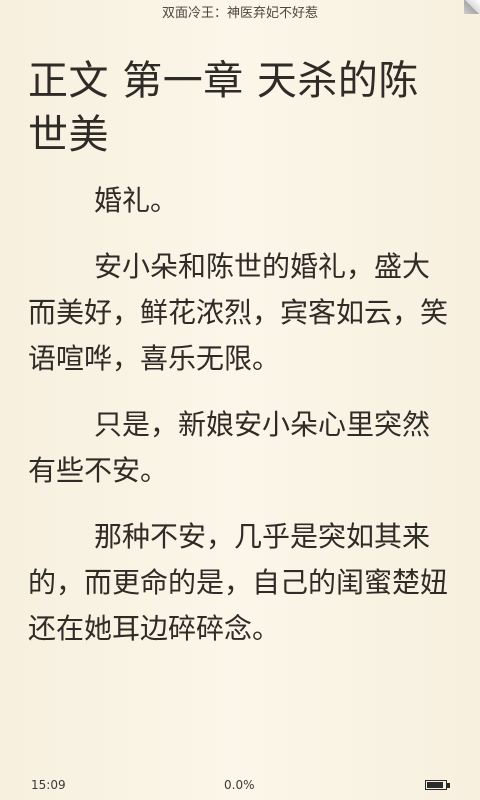  What do you see at coordinates (48, 785) in the screenshot?
I see `clock-time: 15:09` at bounding box center [48, 785].